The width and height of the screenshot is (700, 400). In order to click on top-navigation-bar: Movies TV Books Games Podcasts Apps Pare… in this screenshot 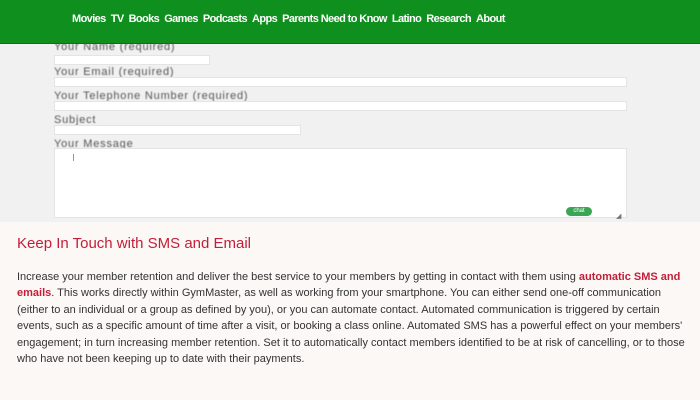, I will do `click(350, 22)`.